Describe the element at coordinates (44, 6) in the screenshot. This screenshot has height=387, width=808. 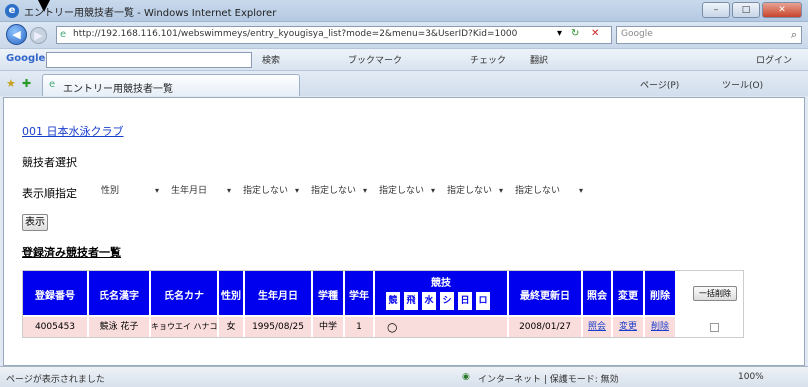
I see `mouse-cursor-icon` at that location.